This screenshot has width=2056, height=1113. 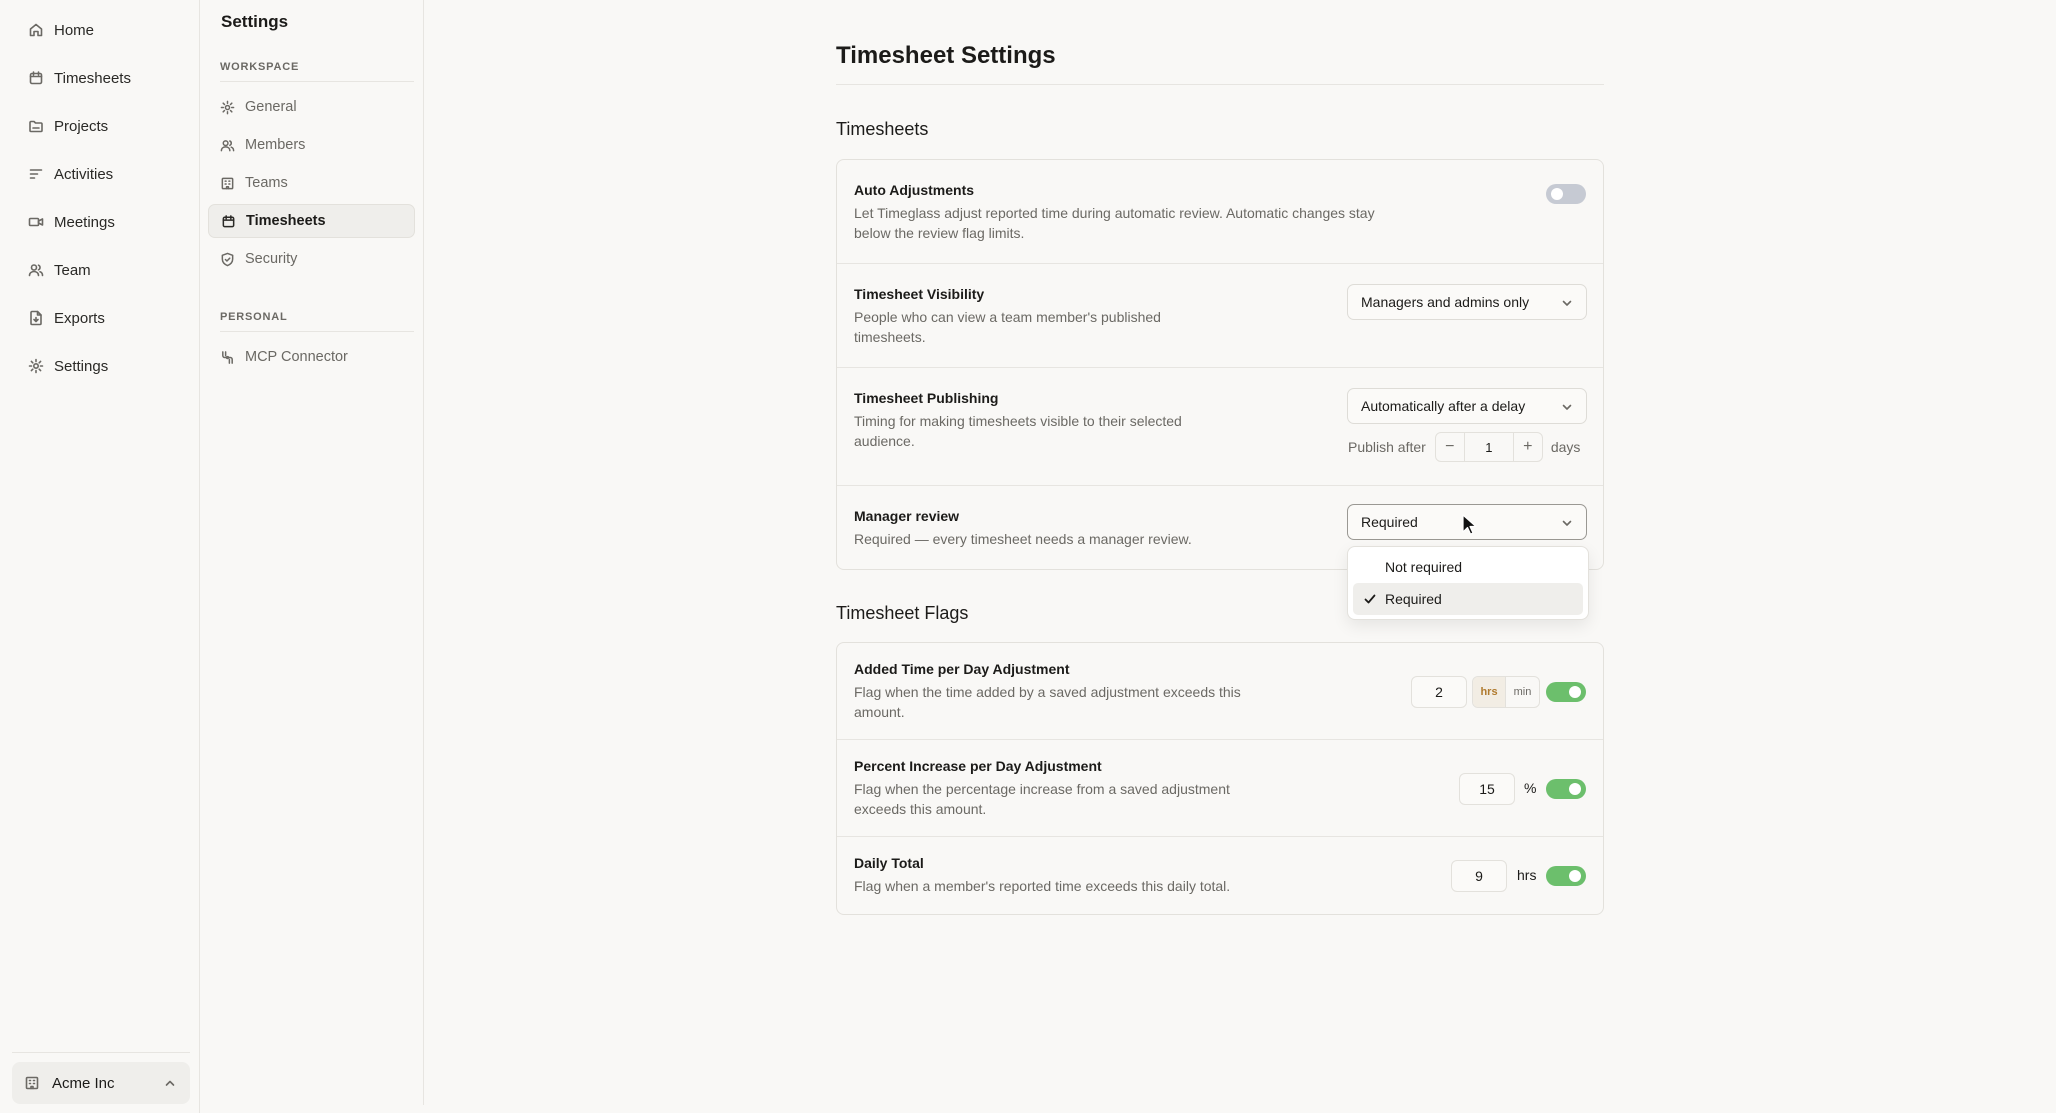 What do you see at coordinates (227, 259) in the screenshot?
I see `shield-icon` at bounding box center [227, 259].